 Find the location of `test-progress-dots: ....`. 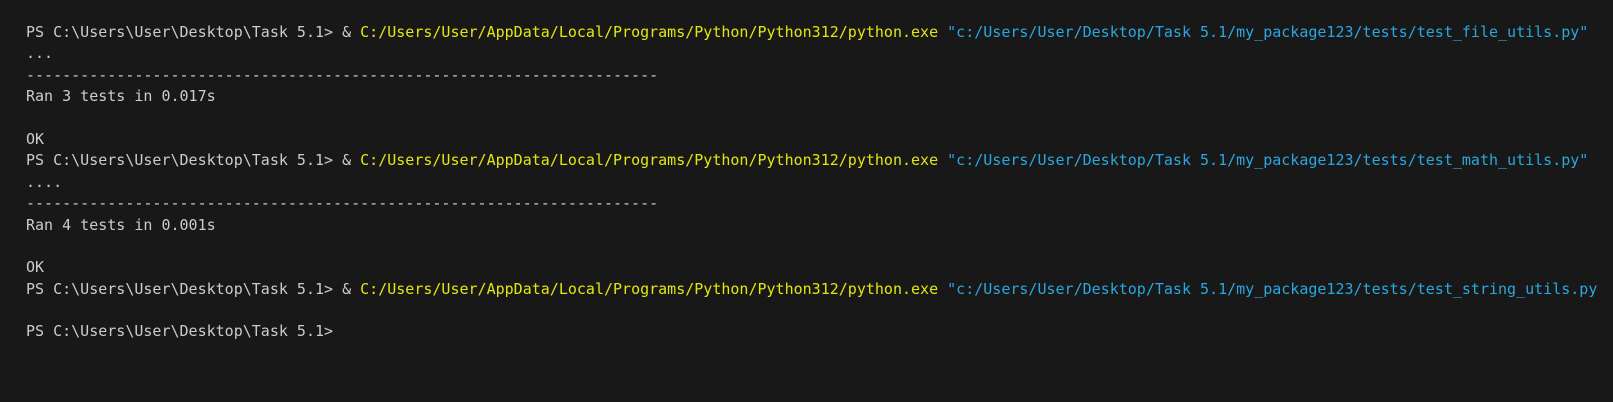

test-progress-dots: .... is located at coordinates (44, 181).